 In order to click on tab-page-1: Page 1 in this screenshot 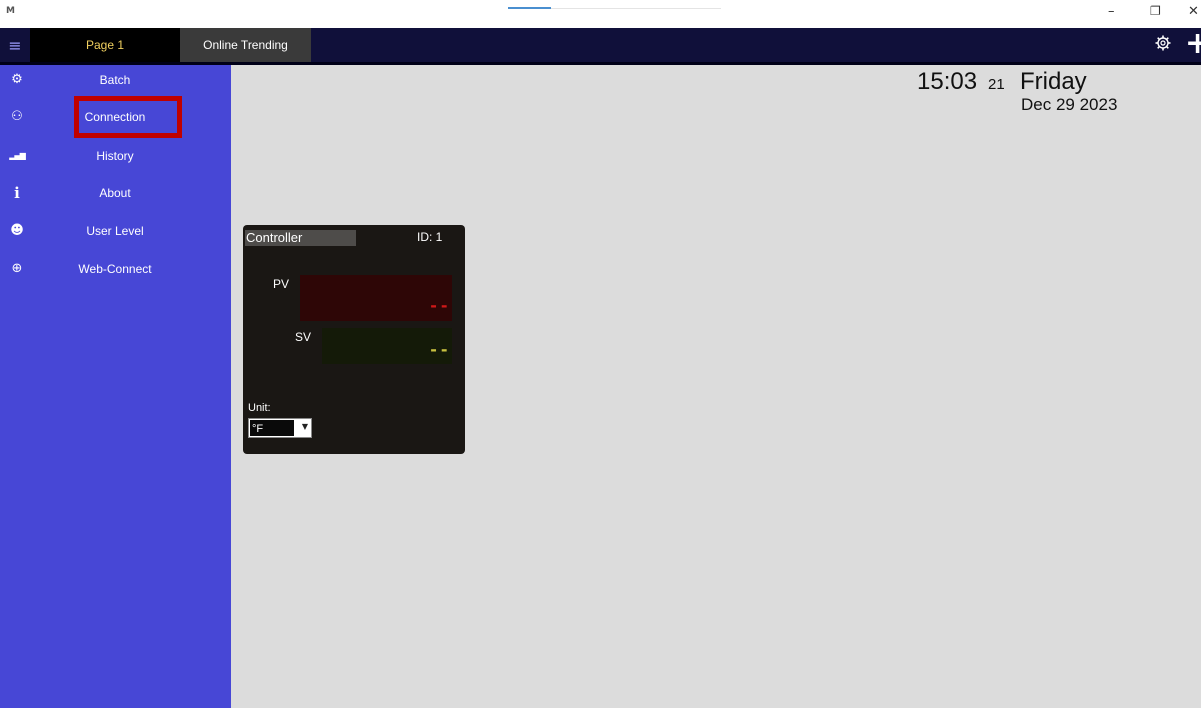, I will do `click(105, 45)`.